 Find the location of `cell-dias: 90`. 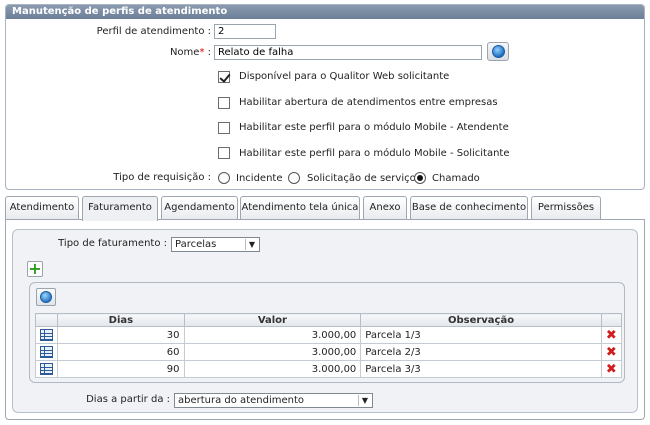

cell-dias: 90 is located at coordinates (121, 369).